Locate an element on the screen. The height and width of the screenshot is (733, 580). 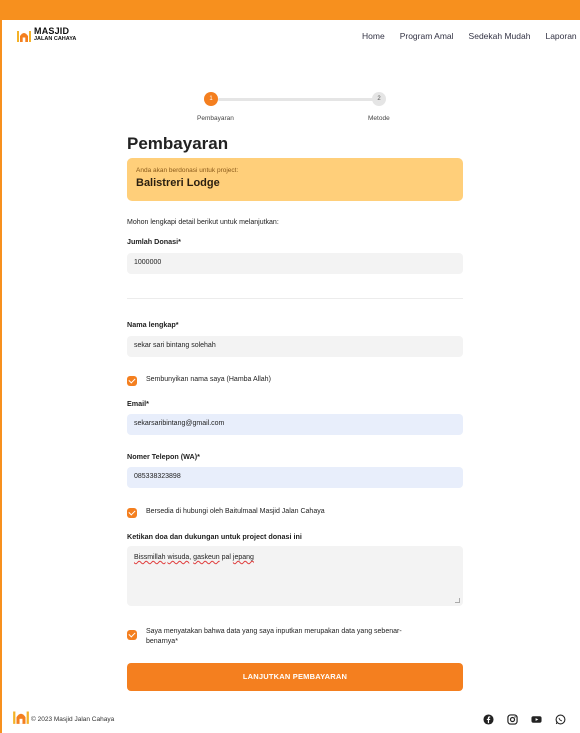
project-name: Balistreri Lodge is located at coordinates (178, 183).